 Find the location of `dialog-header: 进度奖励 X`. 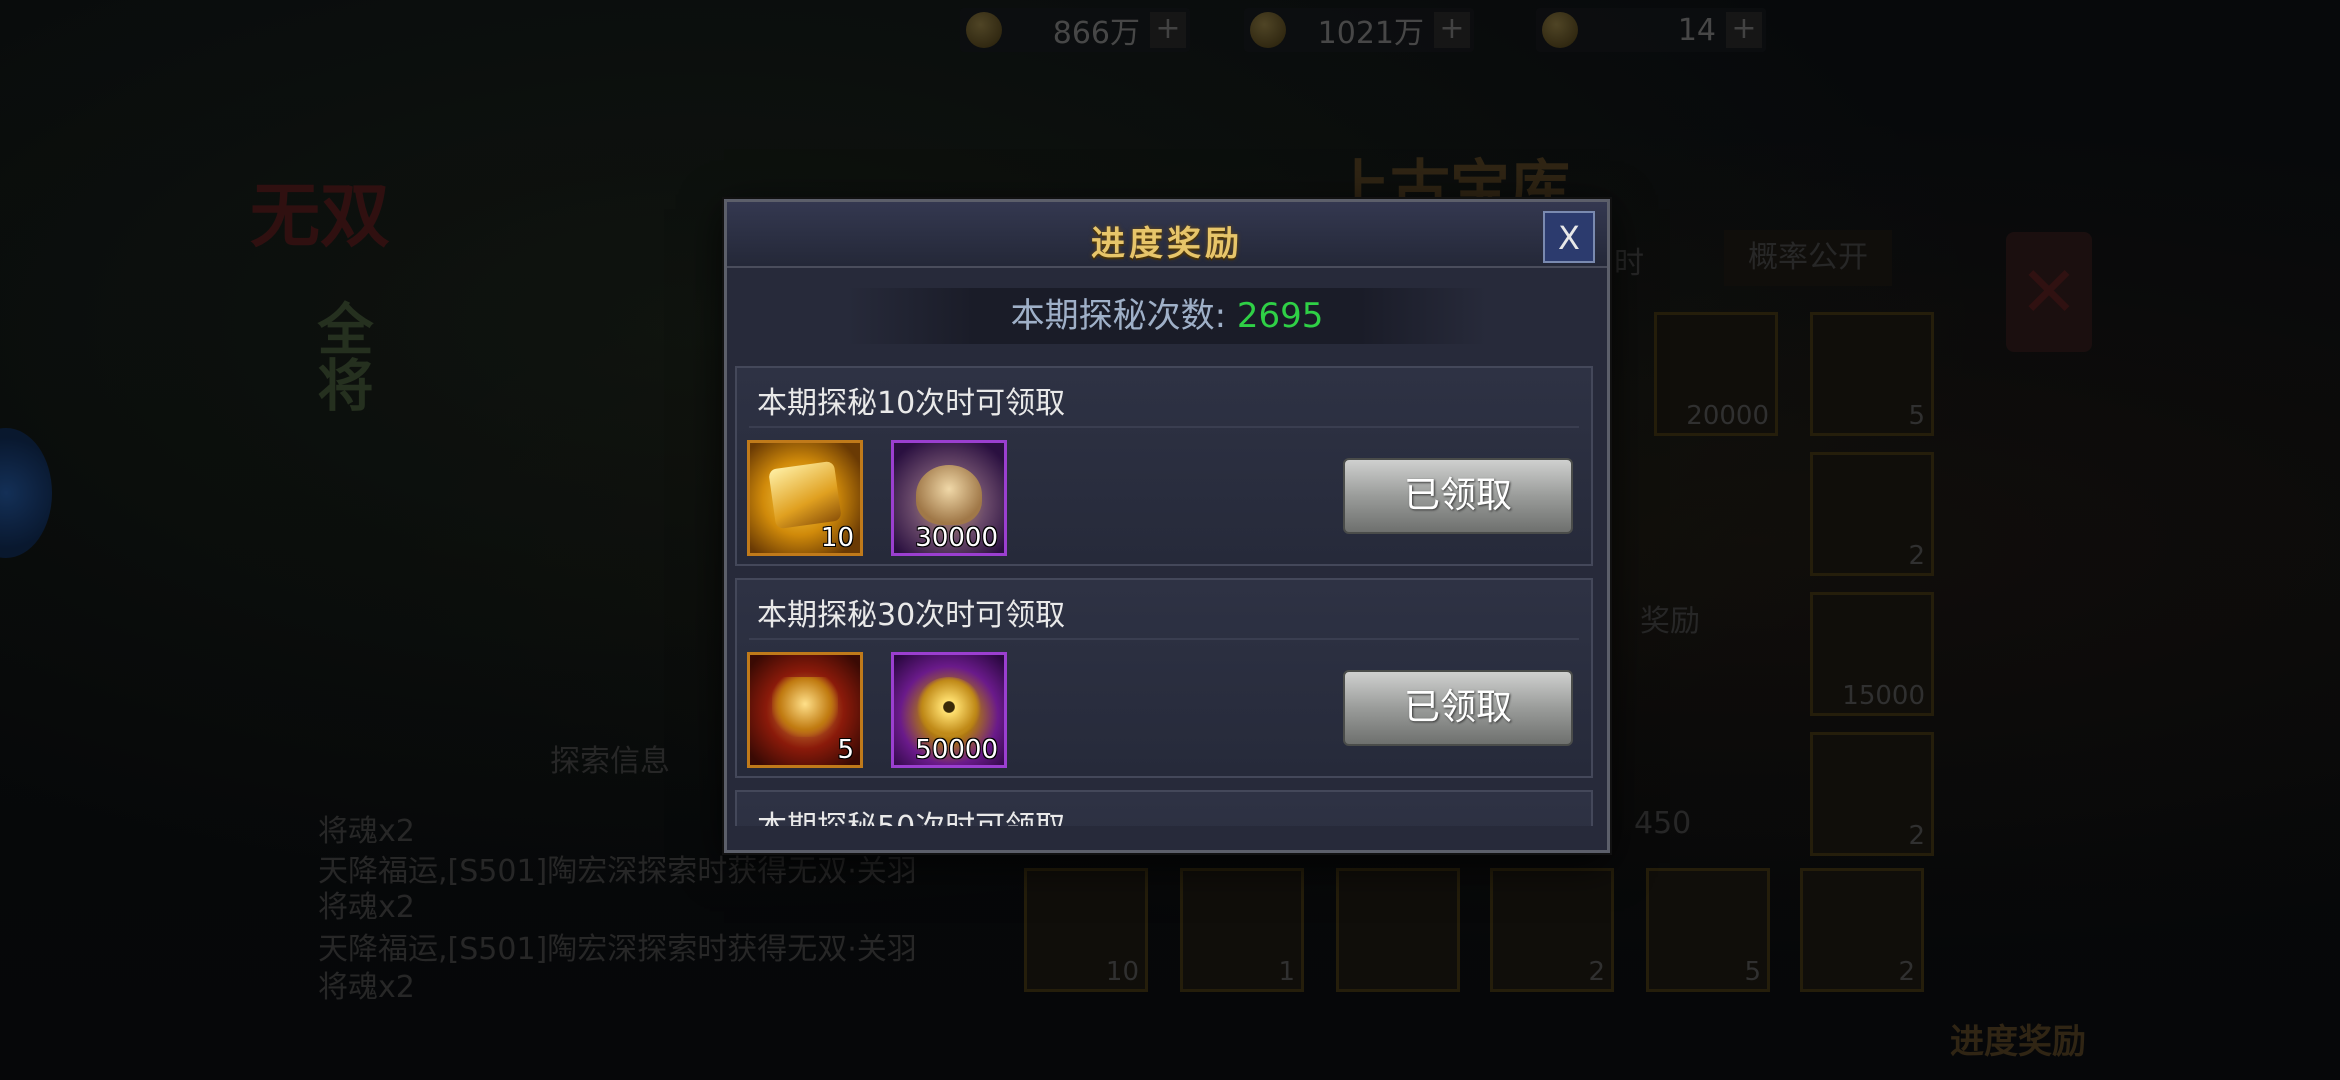

dialog-header: 进度奖励 X is located at coordinates (1167, 235).